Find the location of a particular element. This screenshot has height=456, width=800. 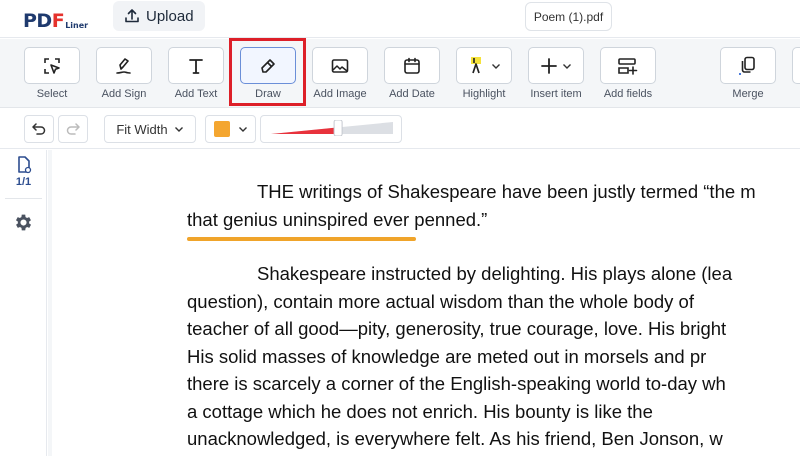

highlighter-icon is located at coordinates (476, 64).